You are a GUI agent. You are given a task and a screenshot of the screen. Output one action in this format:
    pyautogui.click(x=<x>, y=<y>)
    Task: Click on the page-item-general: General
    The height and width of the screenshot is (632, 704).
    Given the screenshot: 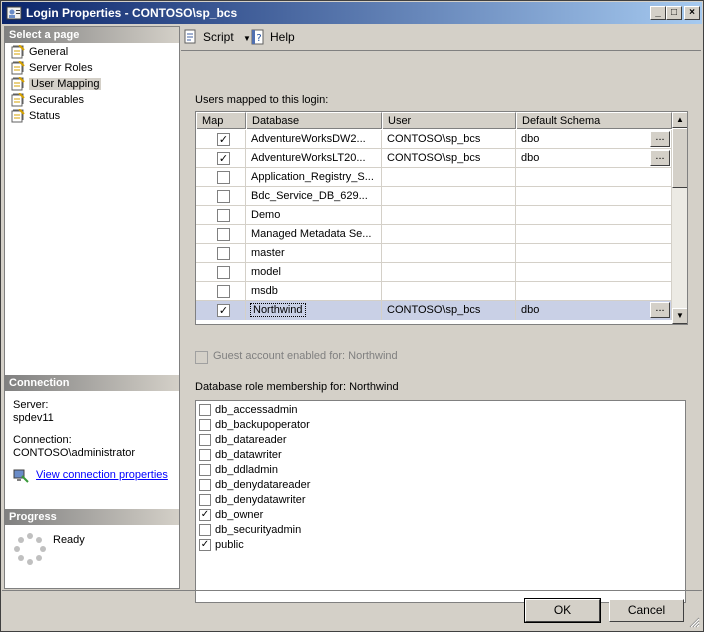 What is the action you would take?
    pyautogui.click(x=93, y=52)
    